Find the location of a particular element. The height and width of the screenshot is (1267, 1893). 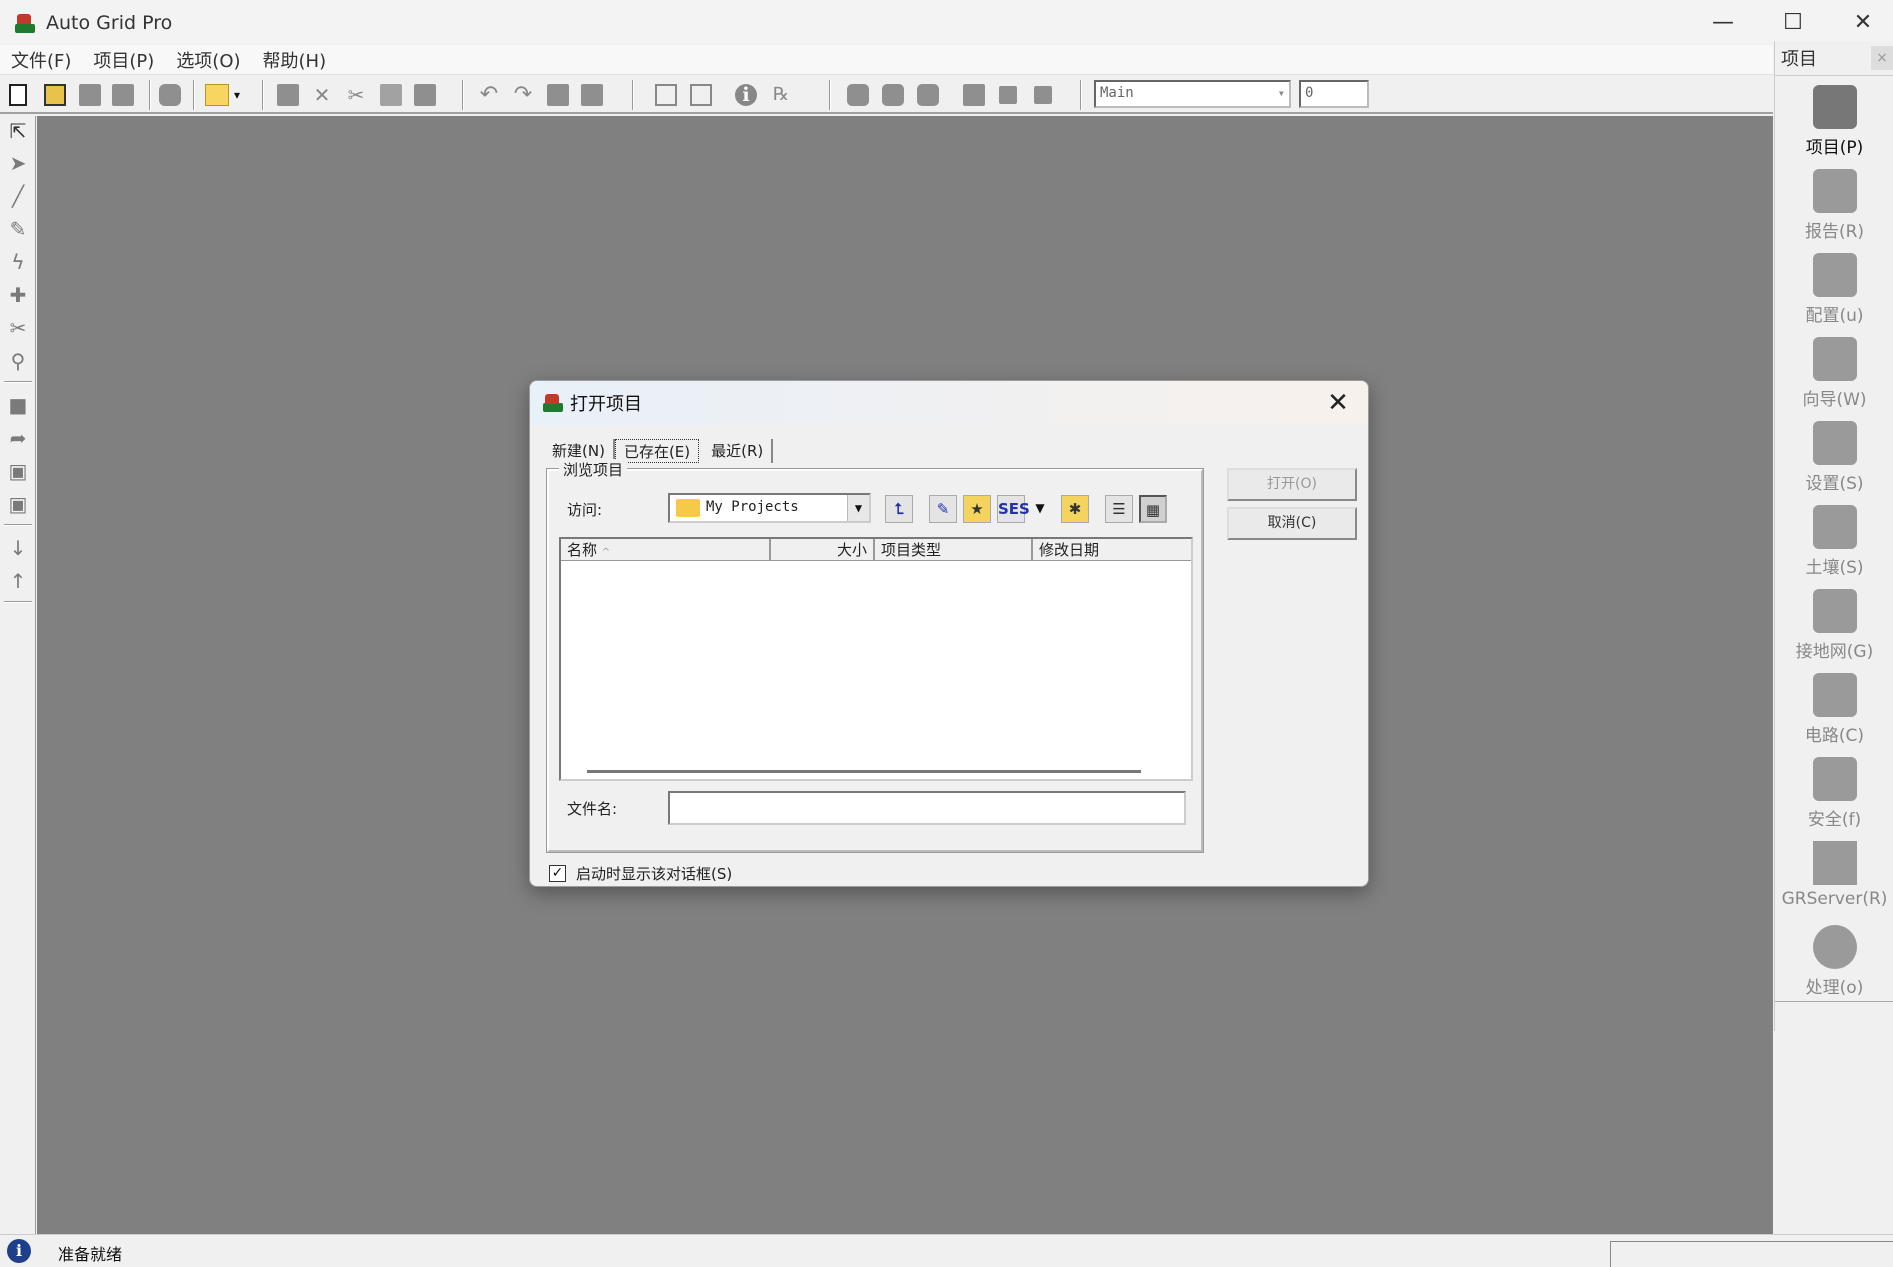

menu-project: 项目(P) is located at coordinates (123, 60).